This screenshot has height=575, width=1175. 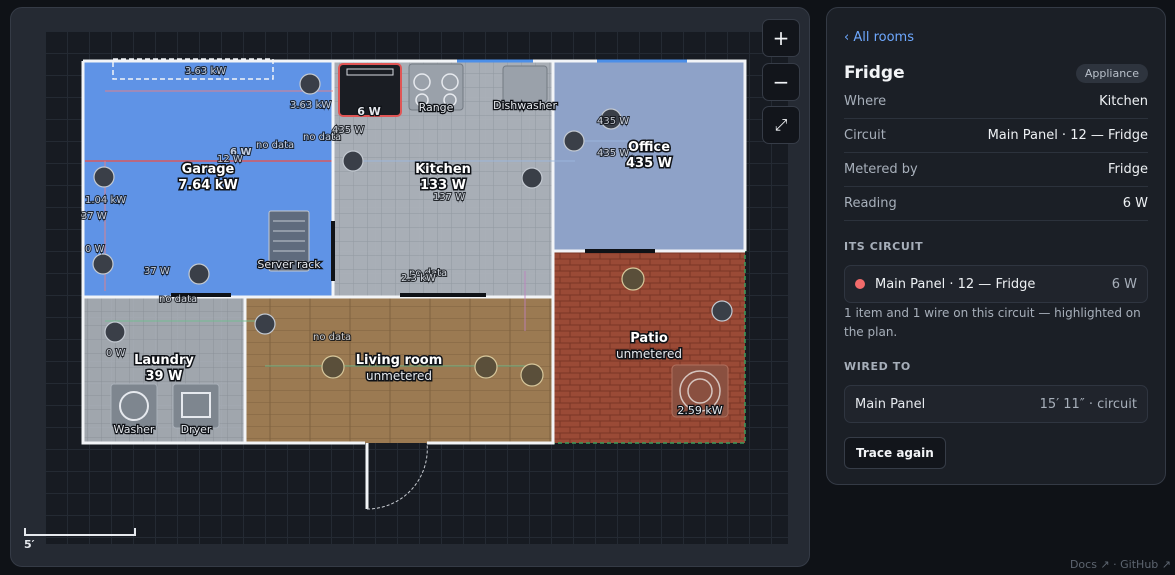 What do you see at coordinates (134, 429) in the screenshot?
I see `washer-label: Washer` at bounding box center [134, 429].